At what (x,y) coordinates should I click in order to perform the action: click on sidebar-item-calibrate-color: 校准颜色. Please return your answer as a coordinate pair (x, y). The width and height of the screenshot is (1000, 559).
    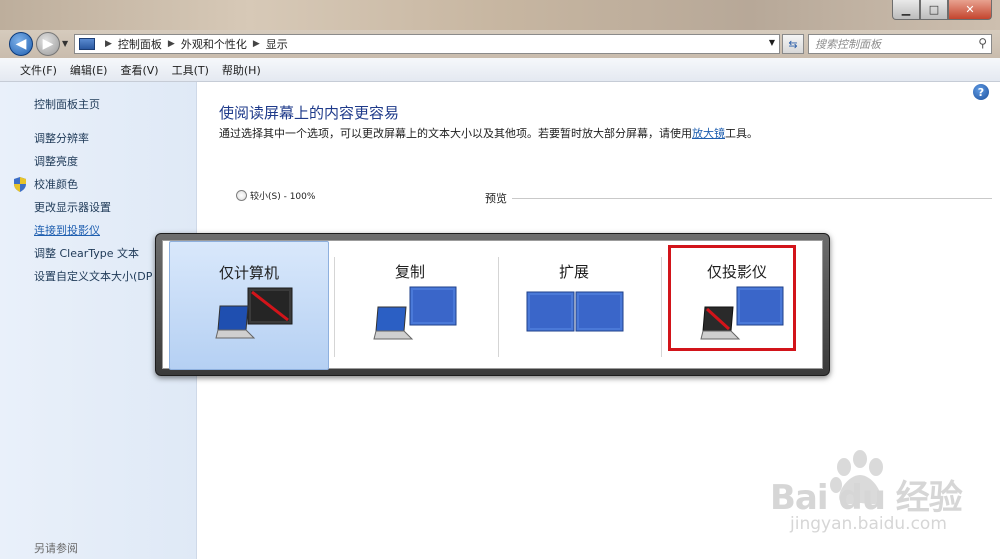
    Looking at the image, I should click on (56, 184).